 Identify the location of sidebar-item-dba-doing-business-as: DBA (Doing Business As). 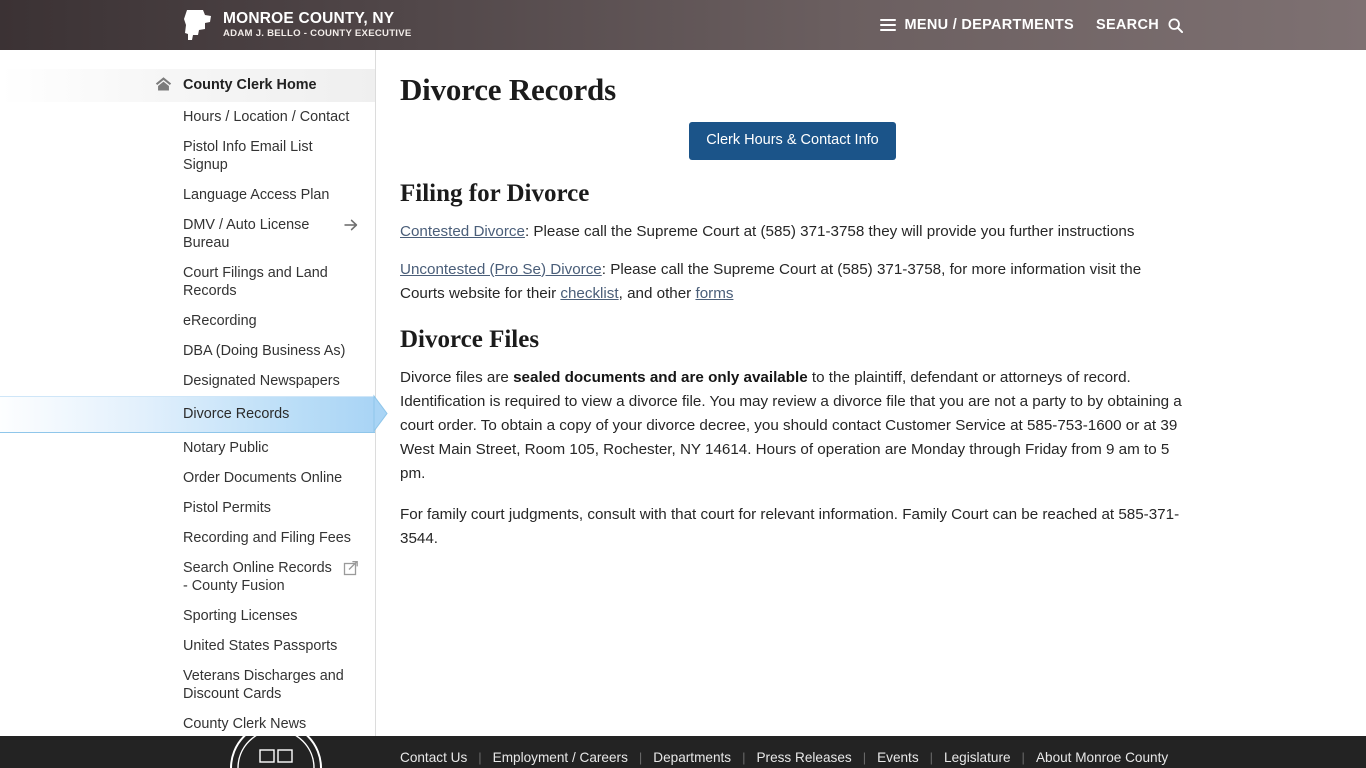
(187, 351).